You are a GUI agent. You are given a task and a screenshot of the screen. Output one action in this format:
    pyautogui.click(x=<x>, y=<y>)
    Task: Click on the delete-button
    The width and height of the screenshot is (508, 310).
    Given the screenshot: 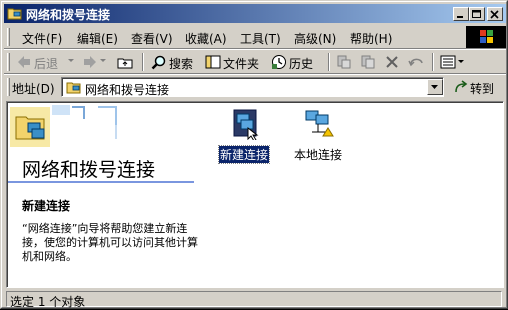 What is the action you would take?
    pyautogui.click(x=392, y=62)
    